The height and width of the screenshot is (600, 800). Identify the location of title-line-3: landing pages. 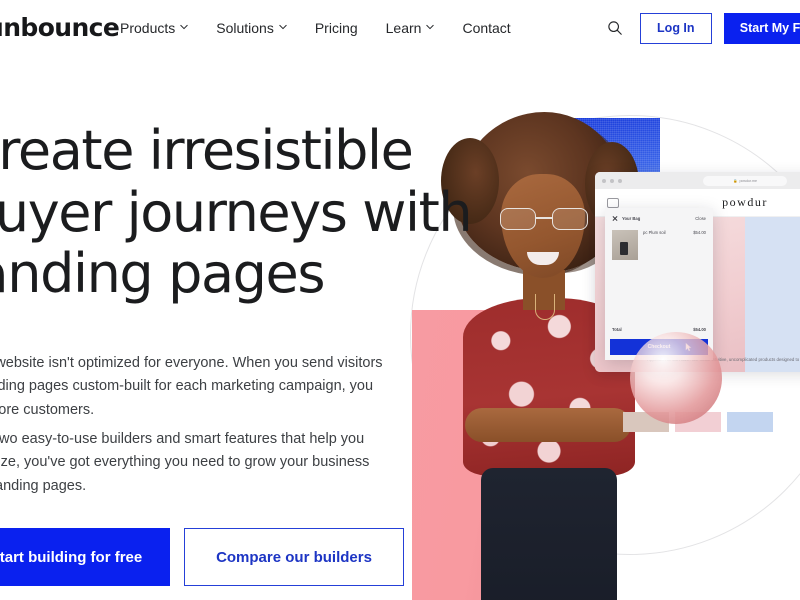
(162, 274).